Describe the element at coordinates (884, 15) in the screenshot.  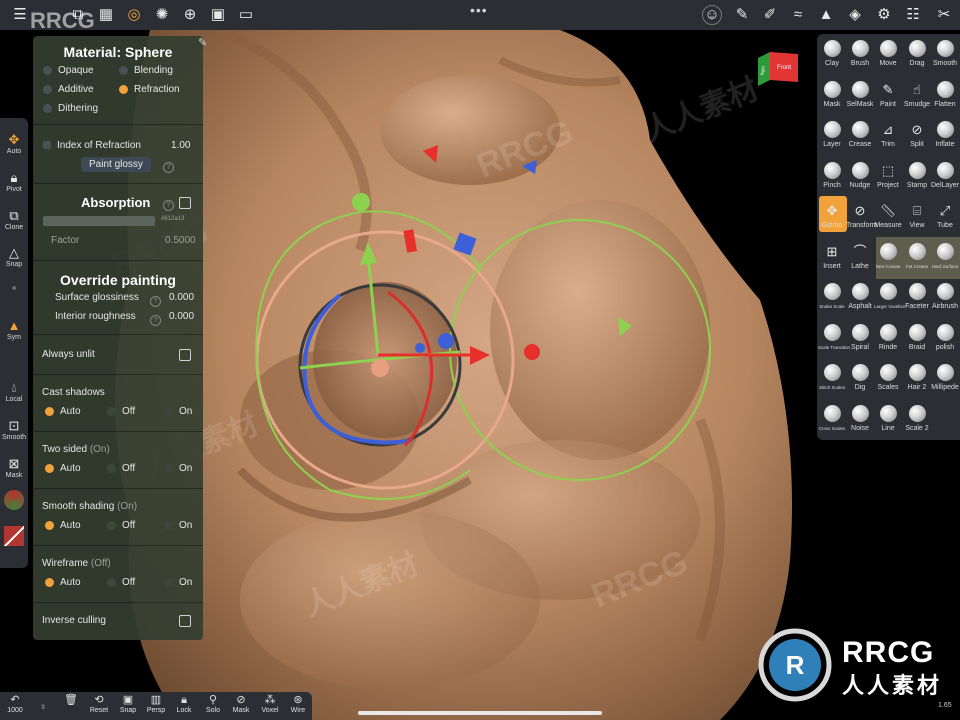
I see `settings-icon: ⚙` at that location.